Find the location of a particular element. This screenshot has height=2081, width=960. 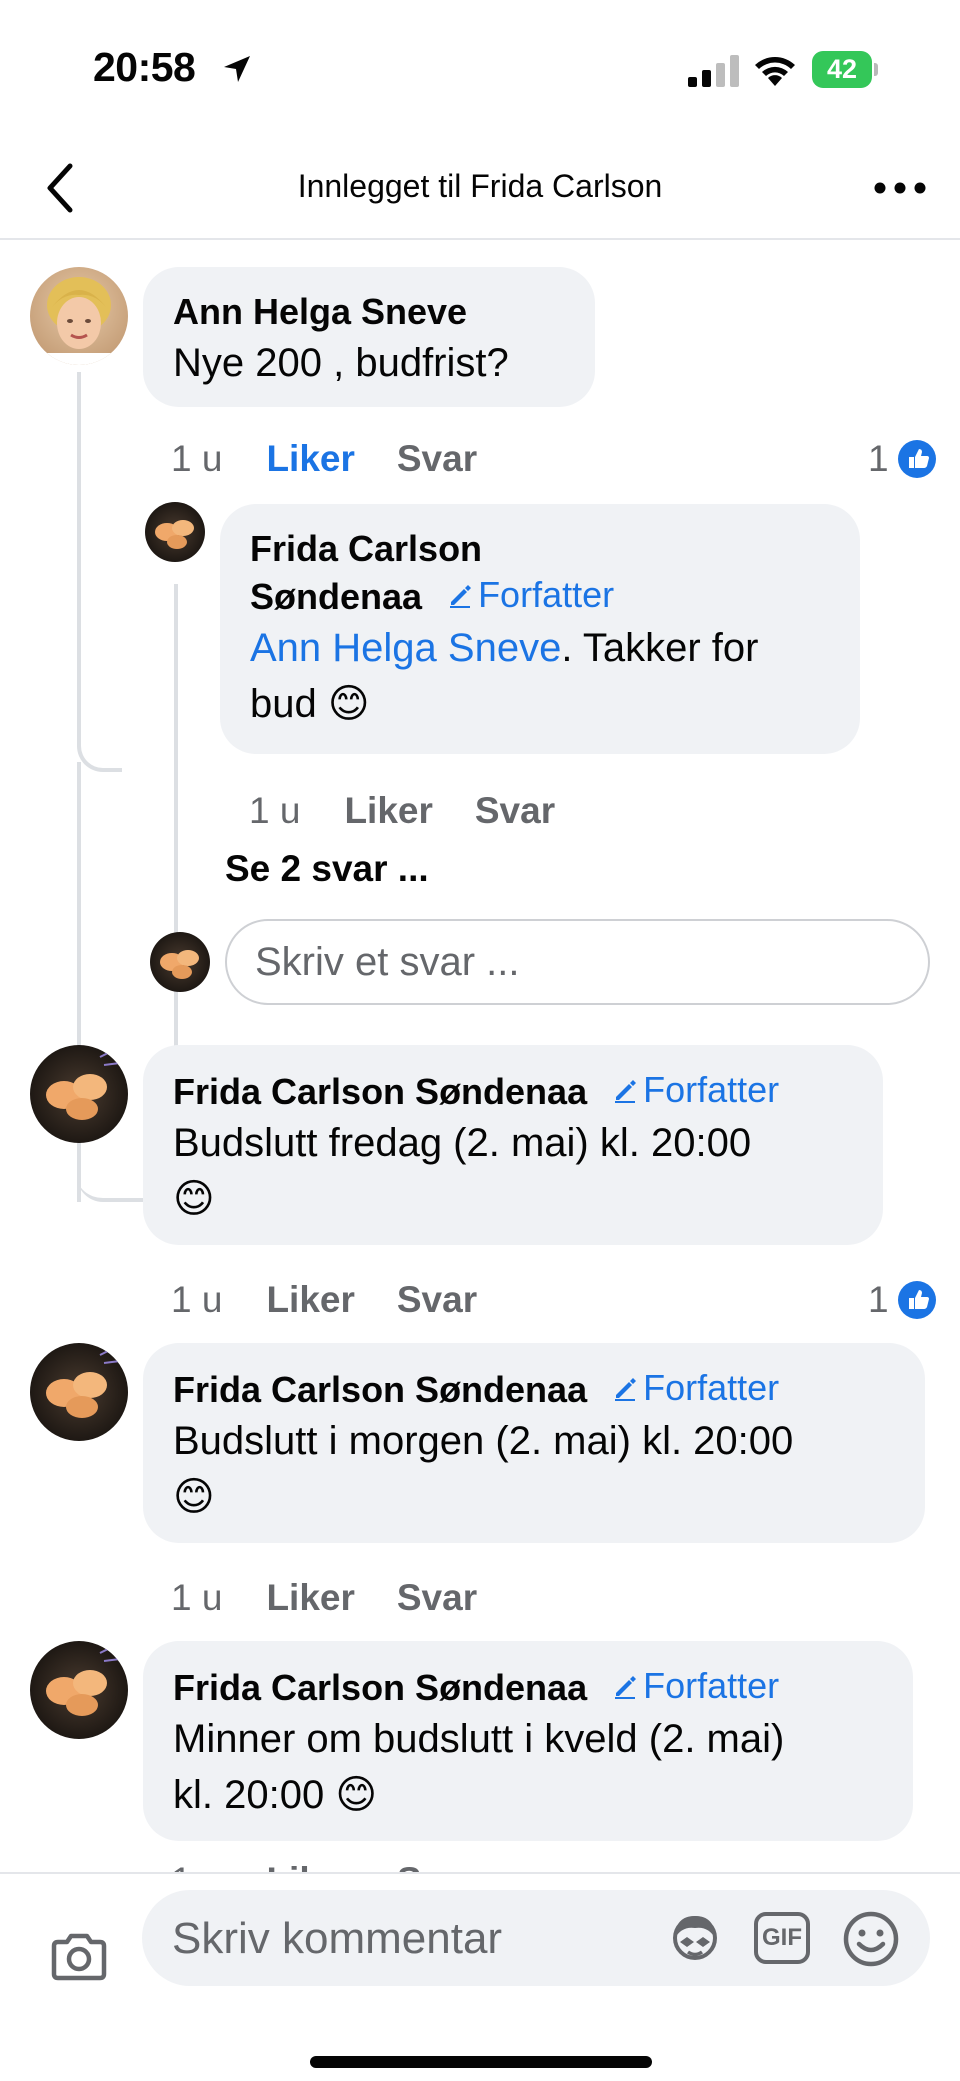

wifi-icon is located at coordinates (775, 71).